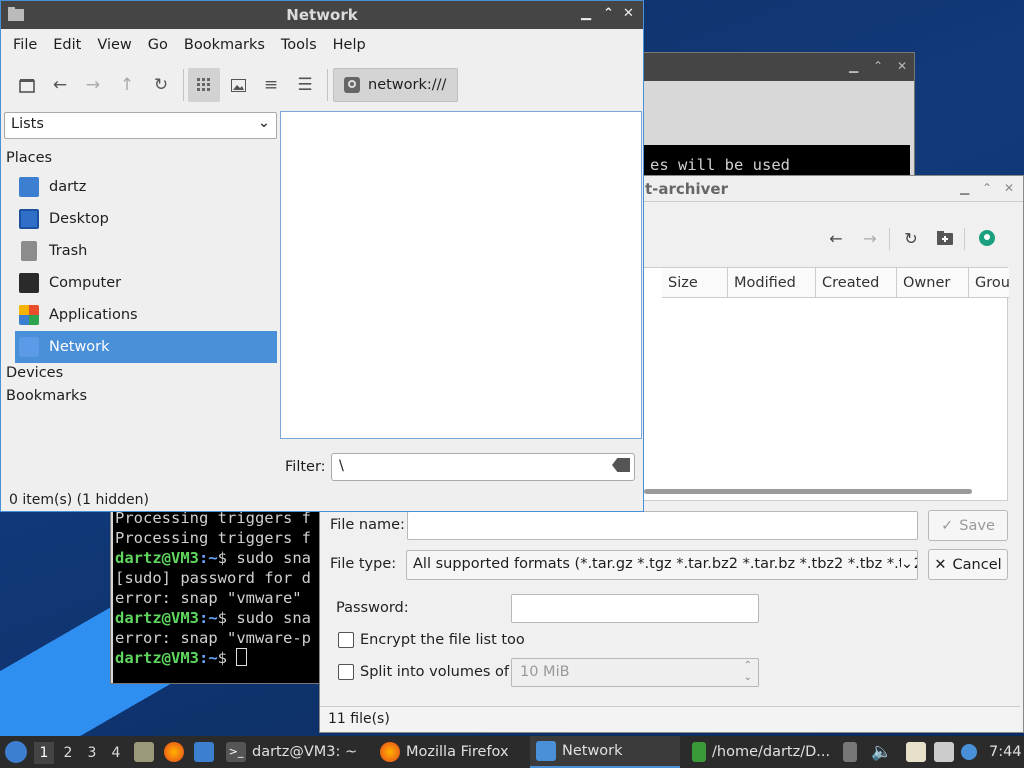  Describe the element at coordinates (968, 564) in the screenshot. I see `cancel-button: ✕ Cancel` at that location.